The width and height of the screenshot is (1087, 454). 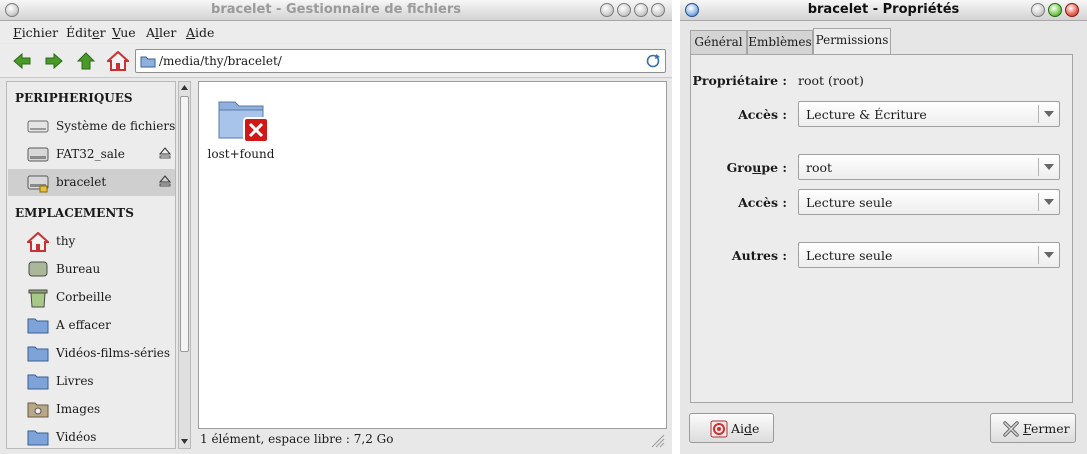 What do you see at coordinates (38, 154) in the screenshot?
I see `drive-icon` at bounding box center [38, 154].